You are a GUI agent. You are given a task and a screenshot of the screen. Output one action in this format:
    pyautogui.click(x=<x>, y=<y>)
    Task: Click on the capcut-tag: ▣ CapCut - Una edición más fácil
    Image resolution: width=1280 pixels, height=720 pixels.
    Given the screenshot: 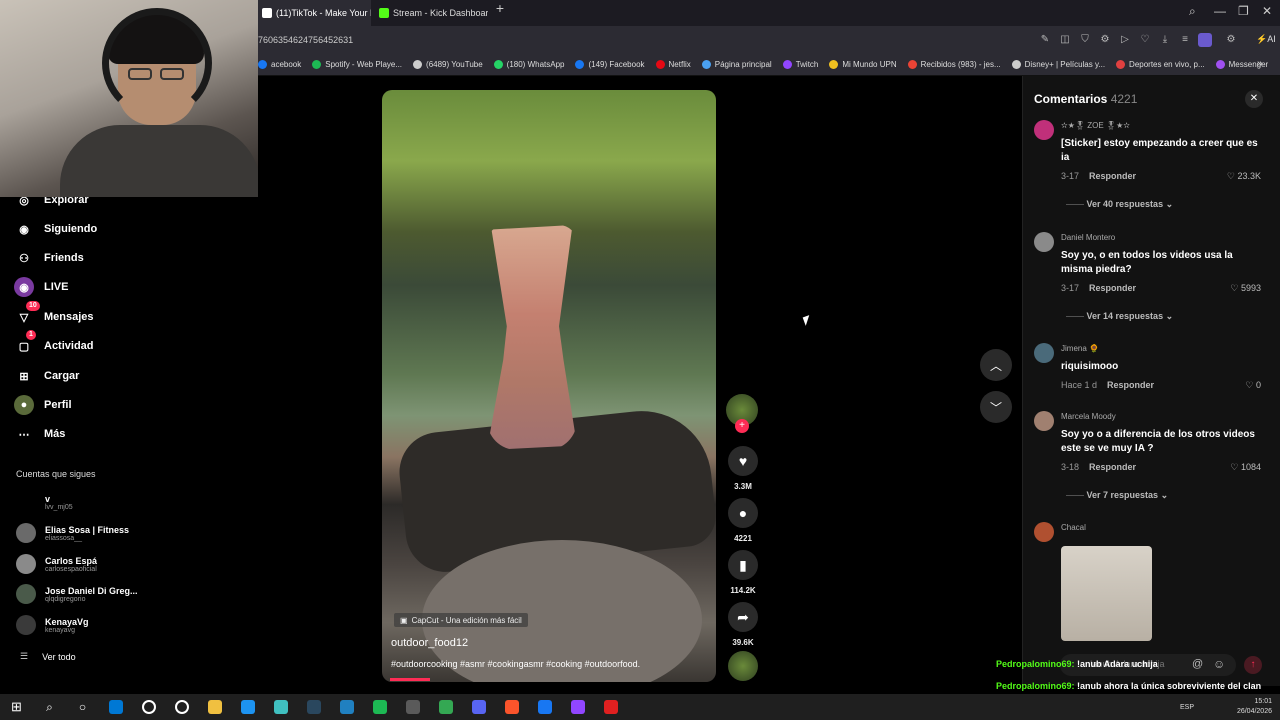 What is the action you would take?
    pyautogui.click(x=461, y=620)
    